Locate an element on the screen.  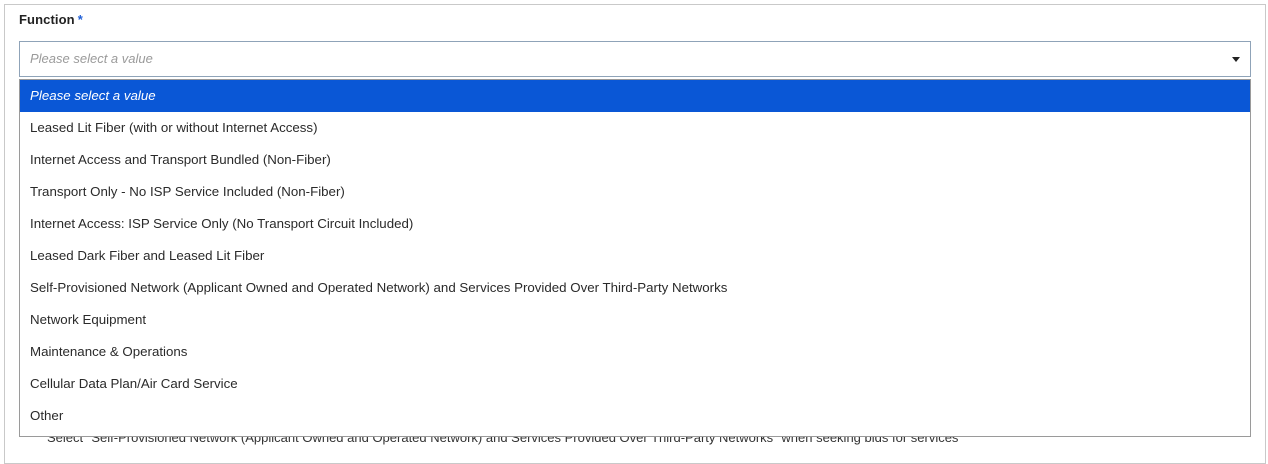
dropdown-option-dark-and-lit-fiber: Leased Dark Fiber and Leased Lit Fiber is located at coordinates (635, 256).